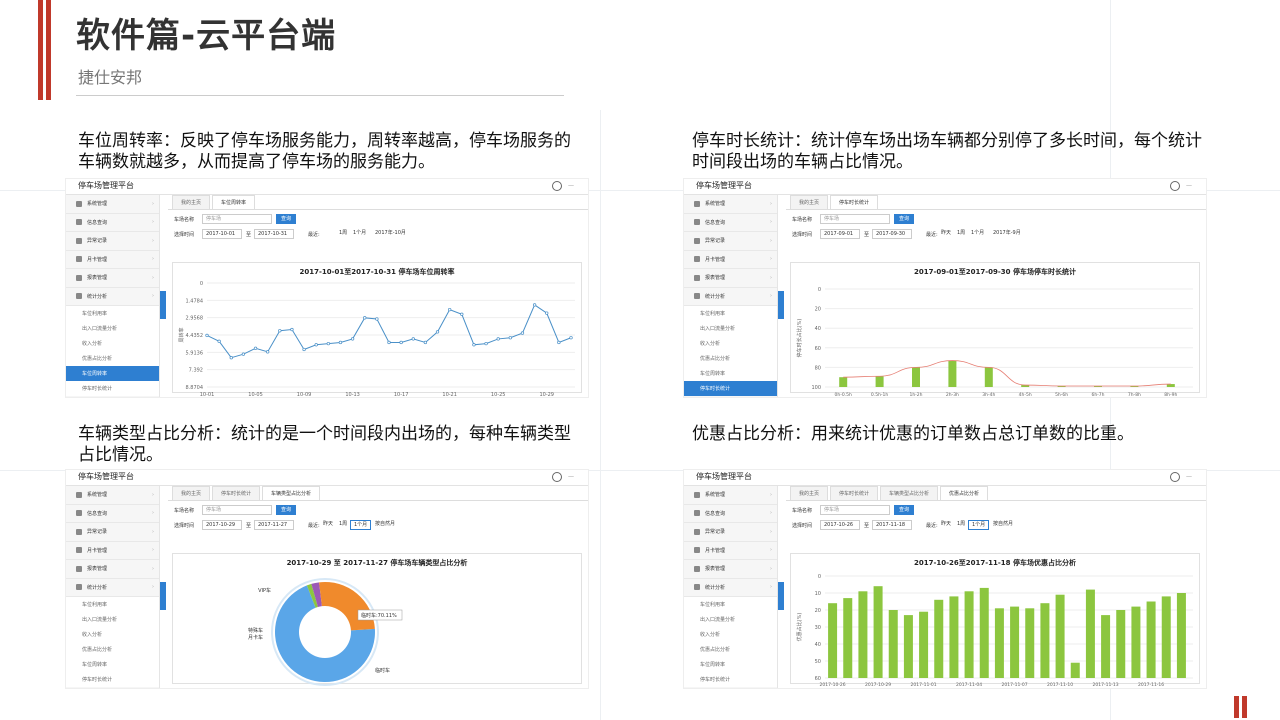 The image size is (1280, 720). Describe the element at coordinates (892, 525) in the screenshot. I see `date-to-input: 2017-11-18` at that location.